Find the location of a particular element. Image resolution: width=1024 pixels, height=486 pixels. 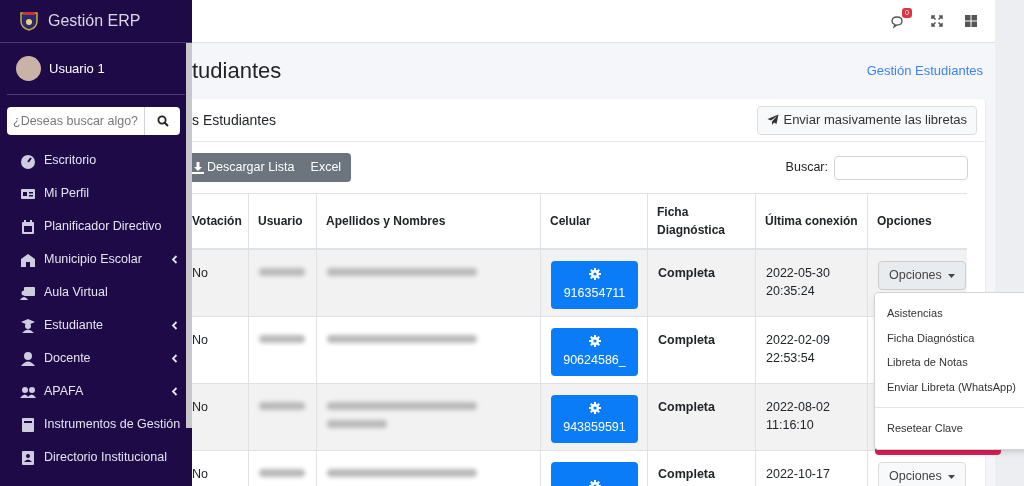

brand-title: Gestión ERP is located at coordinates (94, 21).